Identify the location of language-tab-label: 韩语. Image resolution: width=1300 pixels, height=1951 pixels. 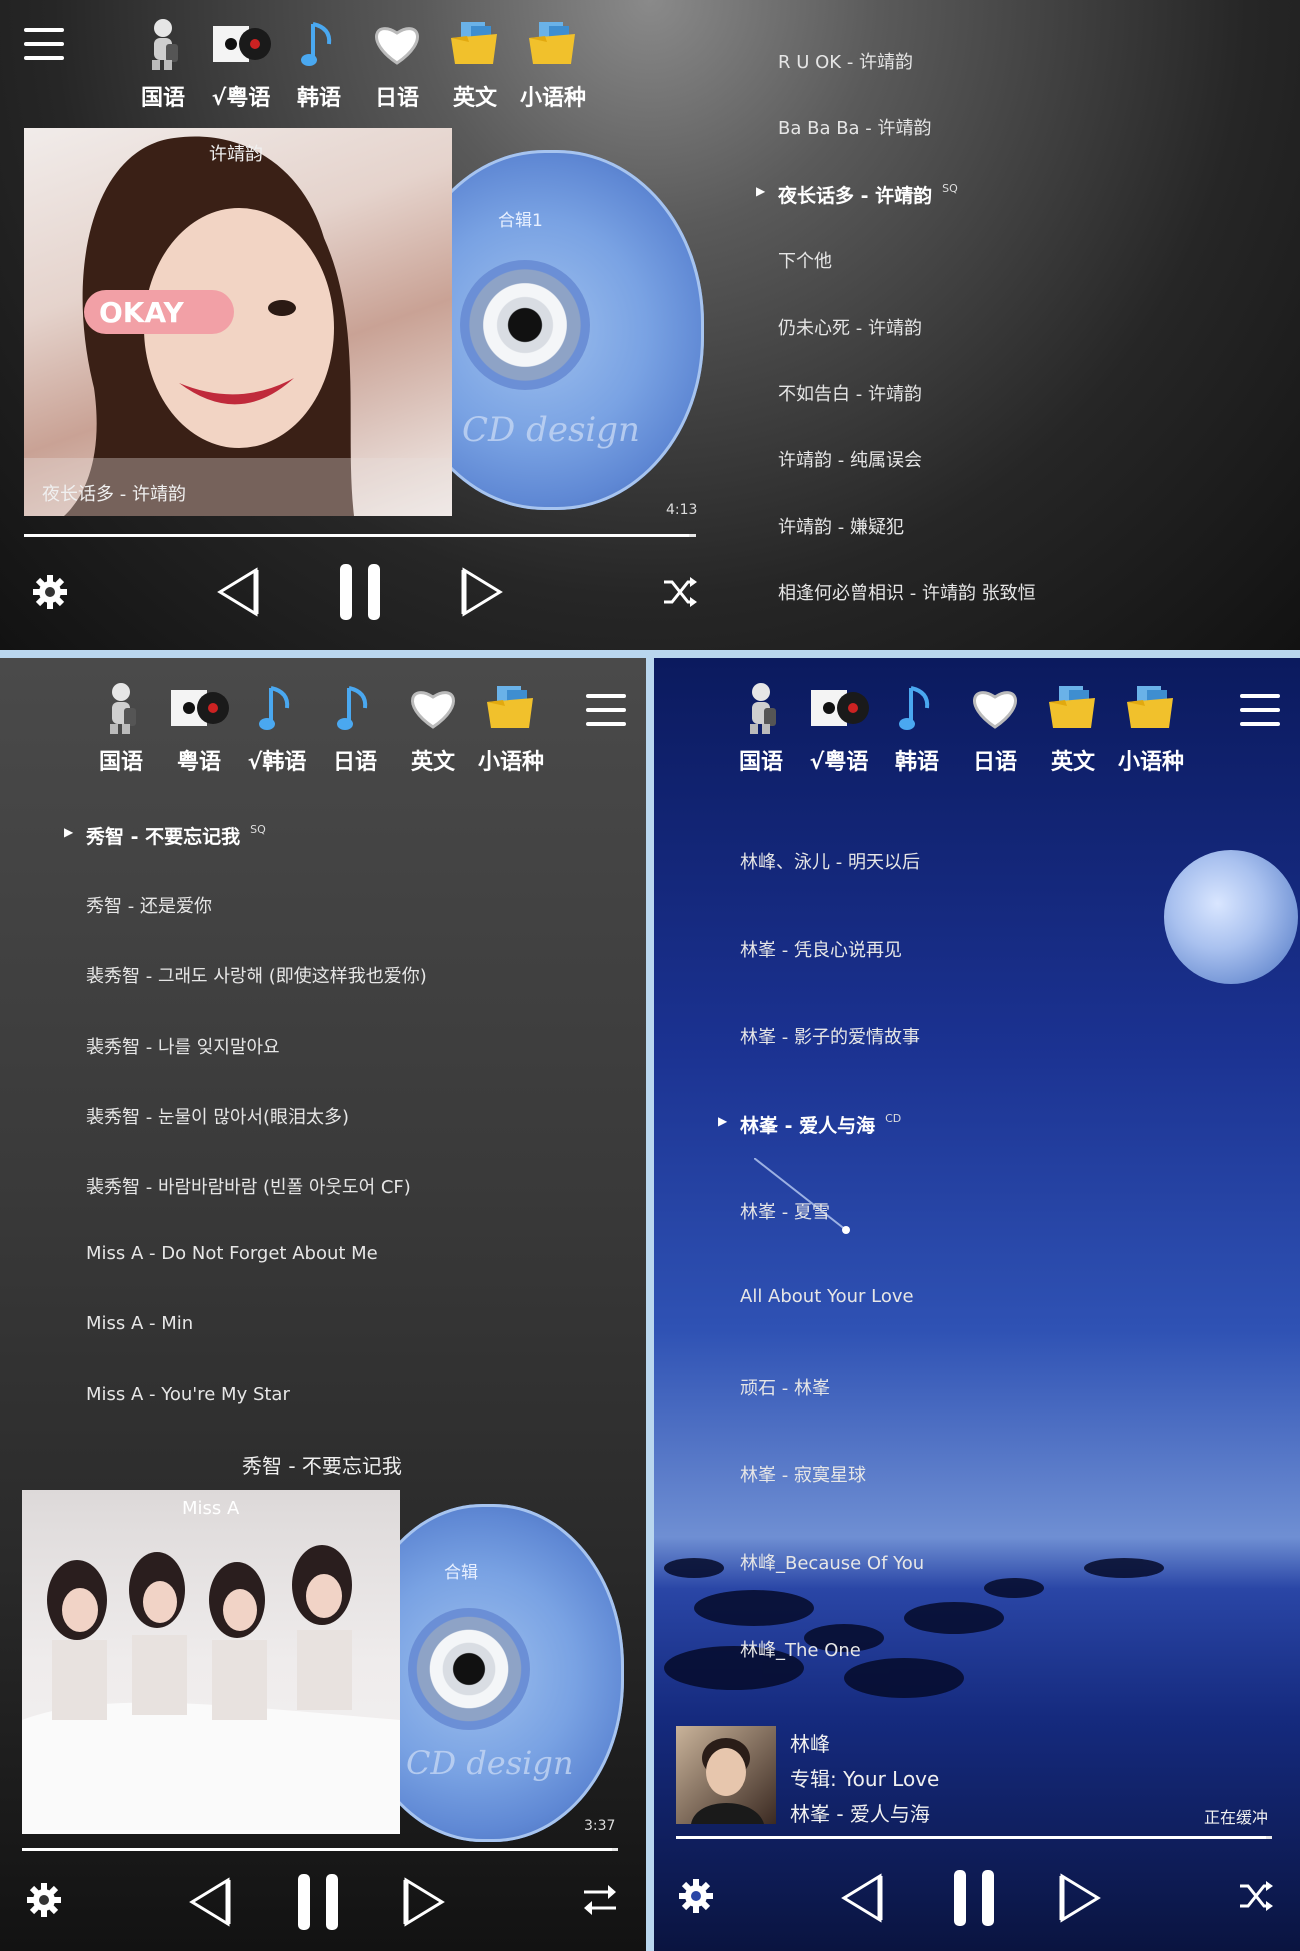
(318, 98).